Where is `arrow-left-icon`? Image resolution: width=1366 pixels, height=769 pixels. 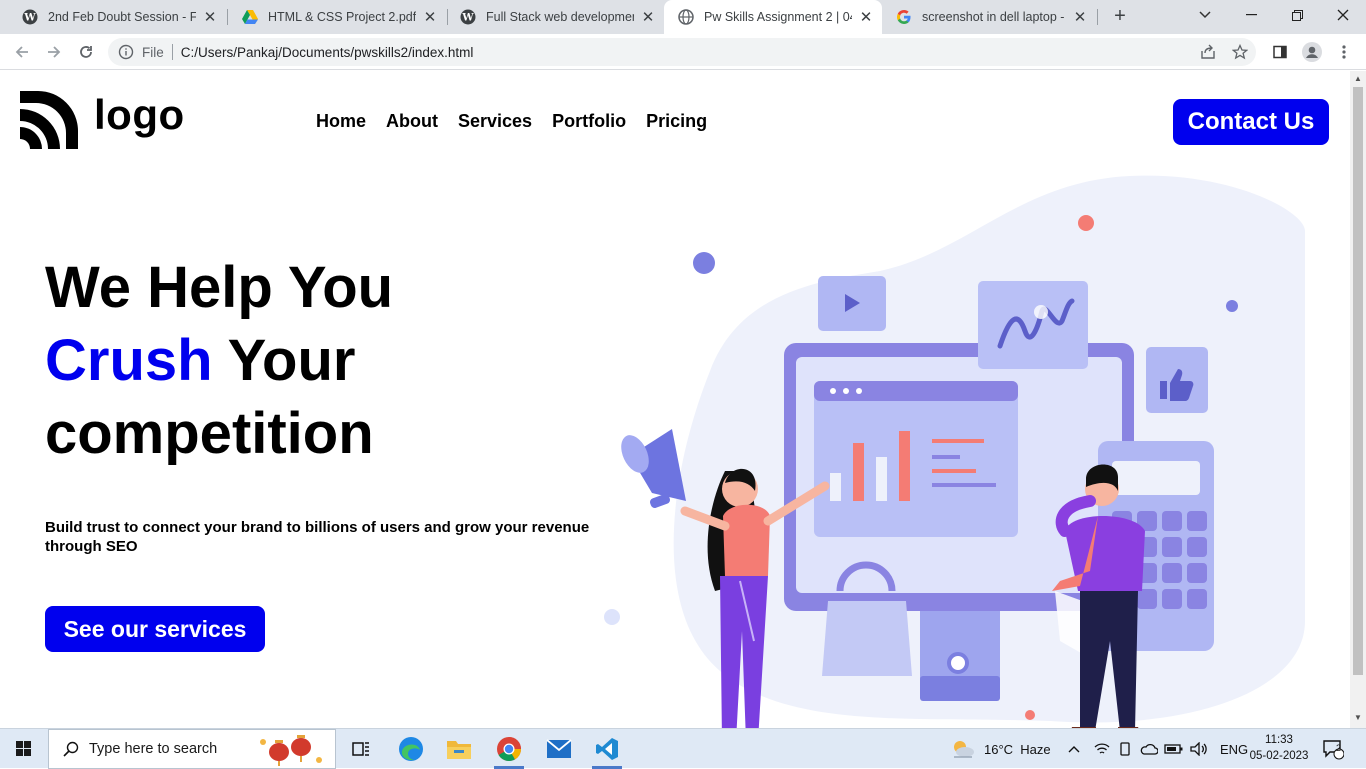
arrow-left-icon is located at coordinates (21, 52).